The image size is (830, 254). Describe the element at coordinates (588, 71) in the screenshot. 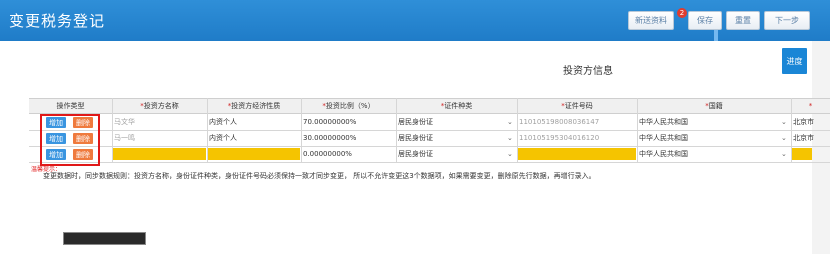

I see `section-title: 投资方信息` at that location.